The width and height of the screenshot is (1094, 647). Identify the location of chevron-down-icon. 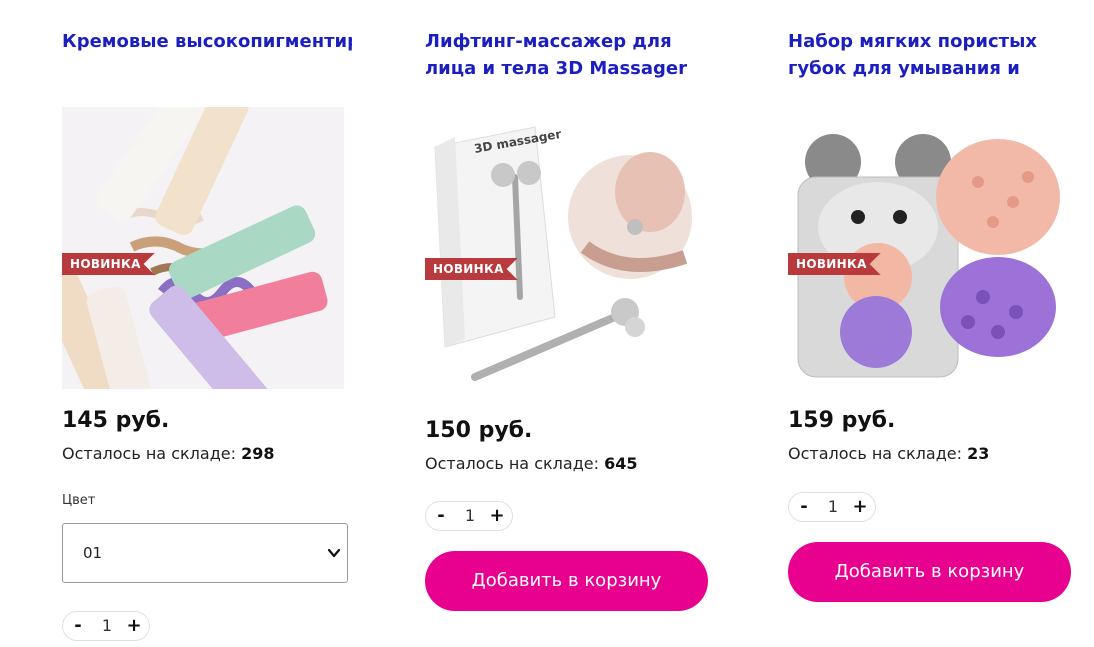
(334, 553).